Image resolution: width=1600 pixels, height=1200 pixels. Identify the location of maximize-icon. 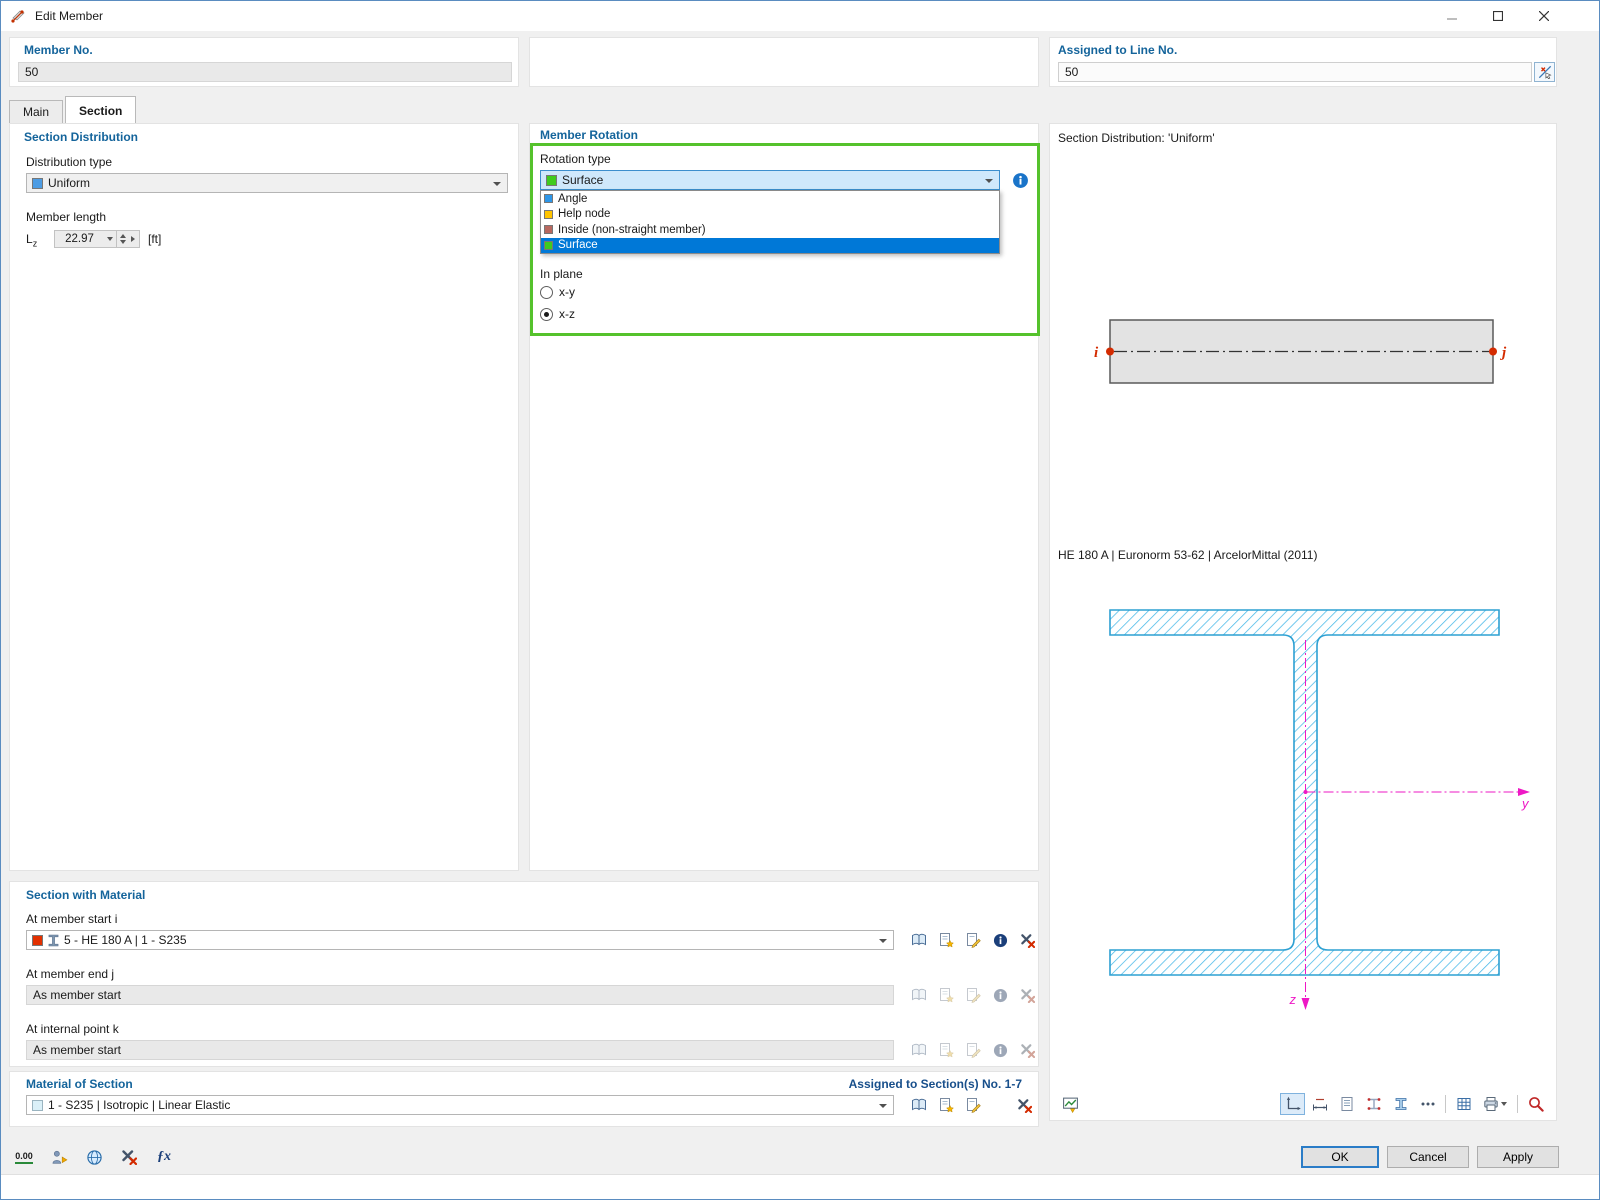
(1498, 16).